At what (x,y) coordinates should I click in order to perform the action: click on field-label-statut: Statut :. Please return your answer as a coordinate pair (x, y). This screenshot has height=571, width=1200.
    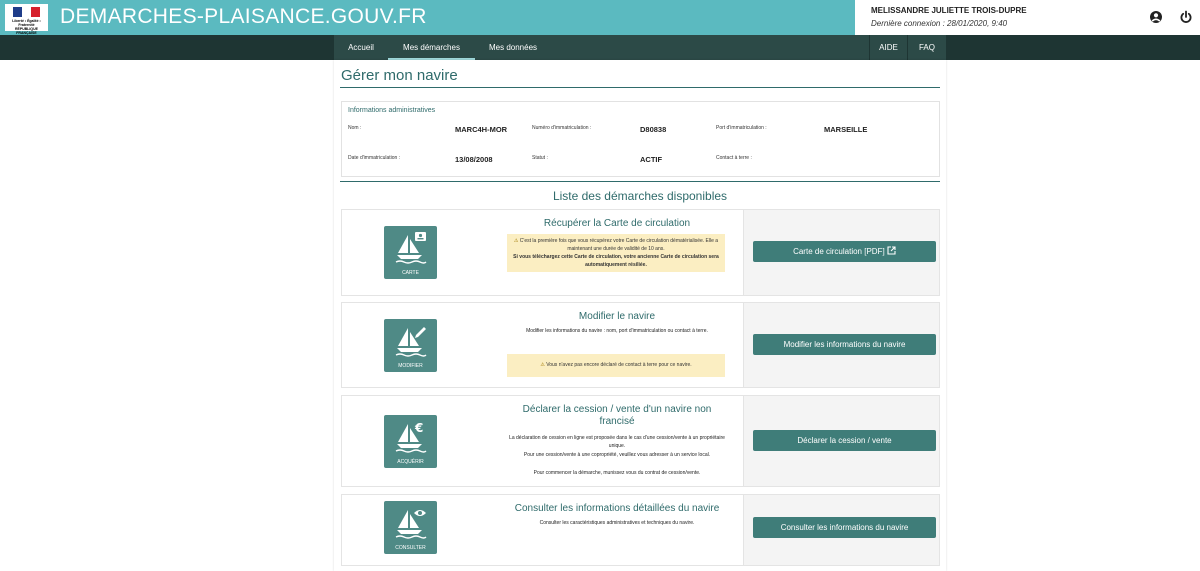
    Looking at the image, I should click on (540, 158).